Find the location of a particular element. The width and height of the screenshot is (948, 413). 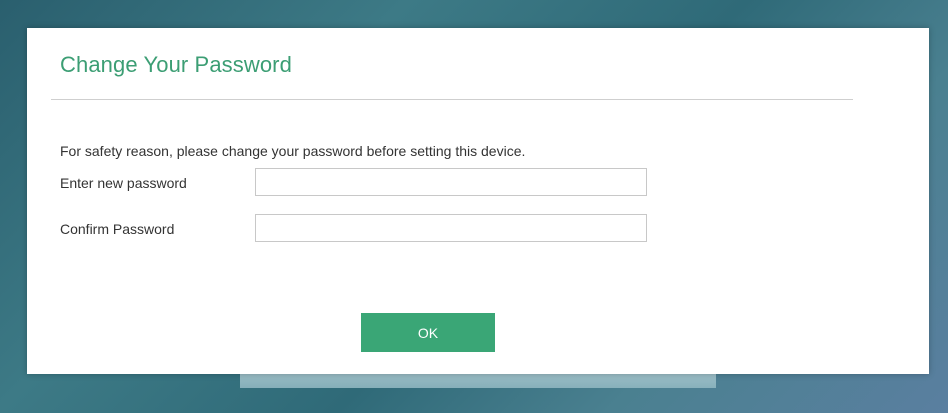

ok-button: OK is located at coordinates (428, 332).